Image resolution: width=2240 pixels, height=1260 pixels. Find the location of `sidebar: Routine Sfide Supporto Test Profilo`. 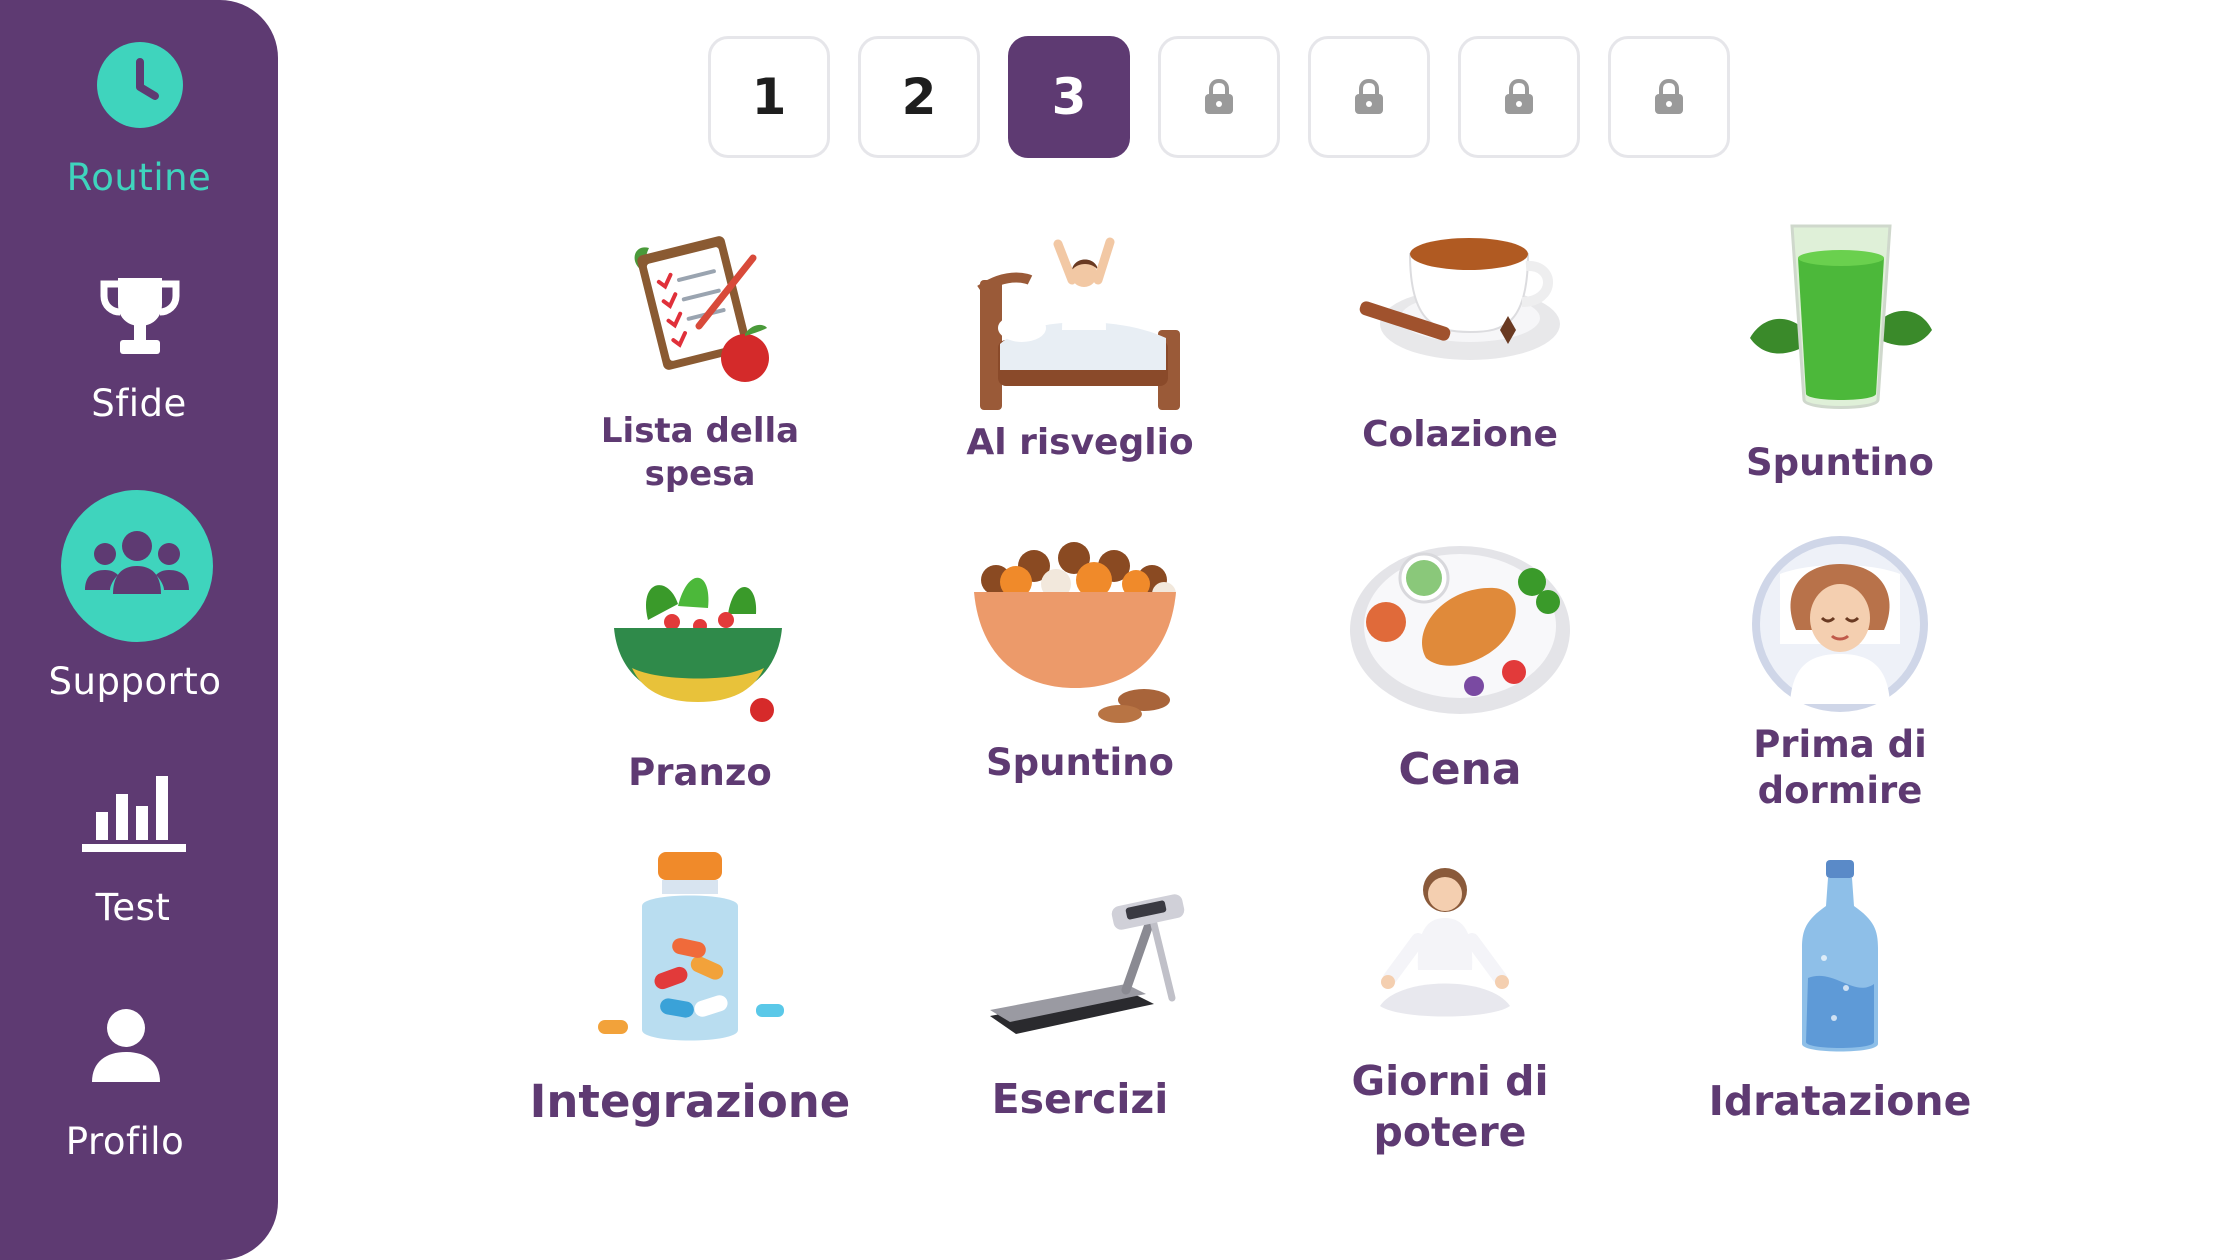

sidebar: Routine Sfide Supporto Test Profilo is located at coordinates (139, 630).